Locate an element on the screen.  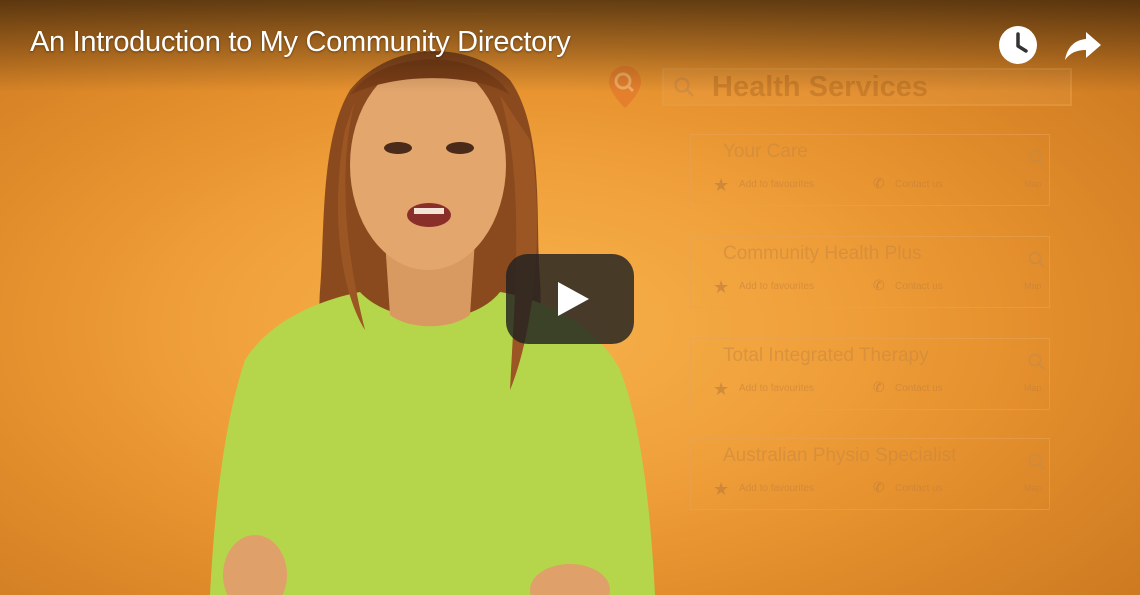
play-button is located at coordinates (570, 299).